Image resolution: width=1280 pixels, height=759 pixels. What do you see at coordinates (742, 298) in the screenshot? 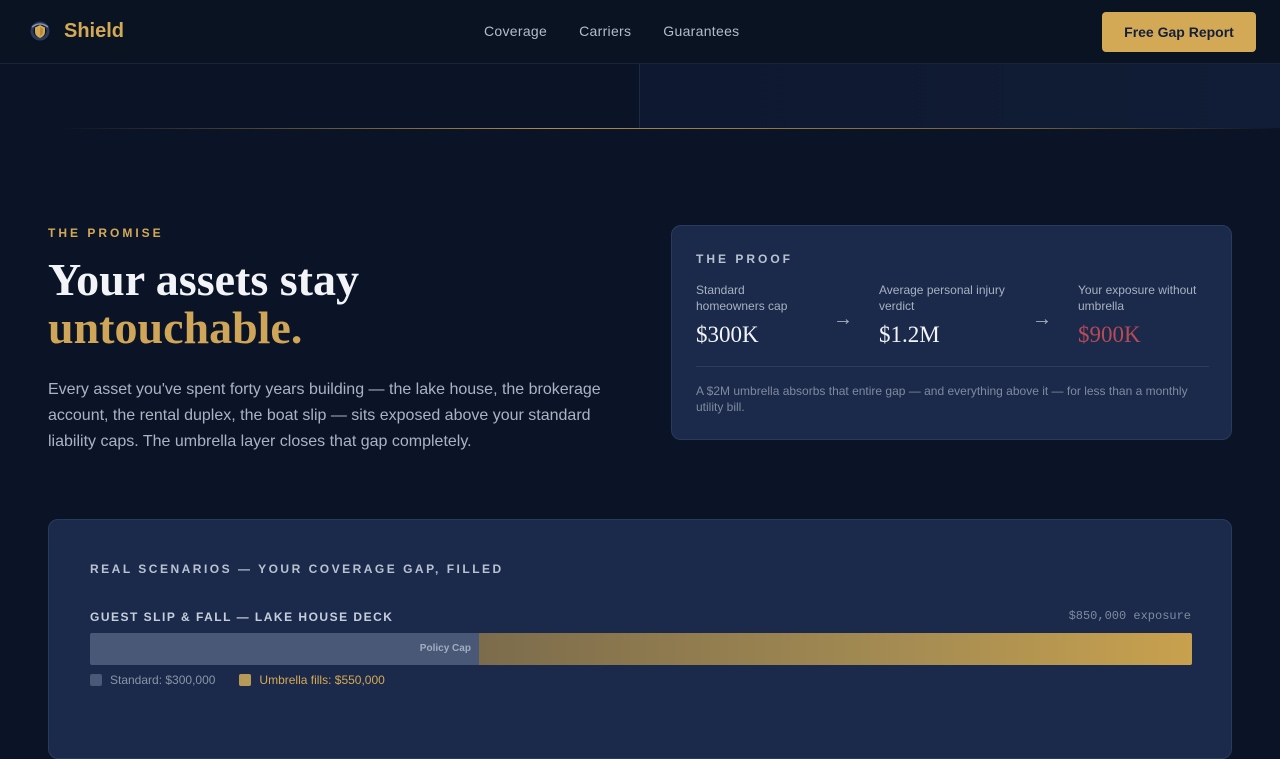
I see `proof-item-label: Standard homeowners cap` at bounding box center [742, 298].